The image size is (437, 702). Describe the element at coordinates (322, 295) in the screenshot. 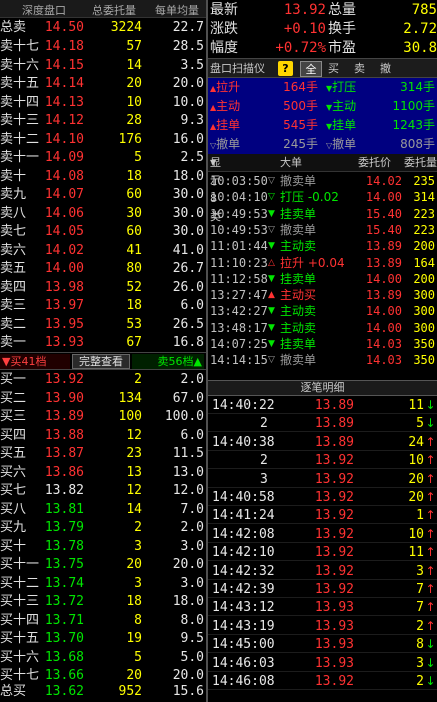

I see `scanner-event-row: 13:27:47 ▲ 主动买 13.89 300` at that location.